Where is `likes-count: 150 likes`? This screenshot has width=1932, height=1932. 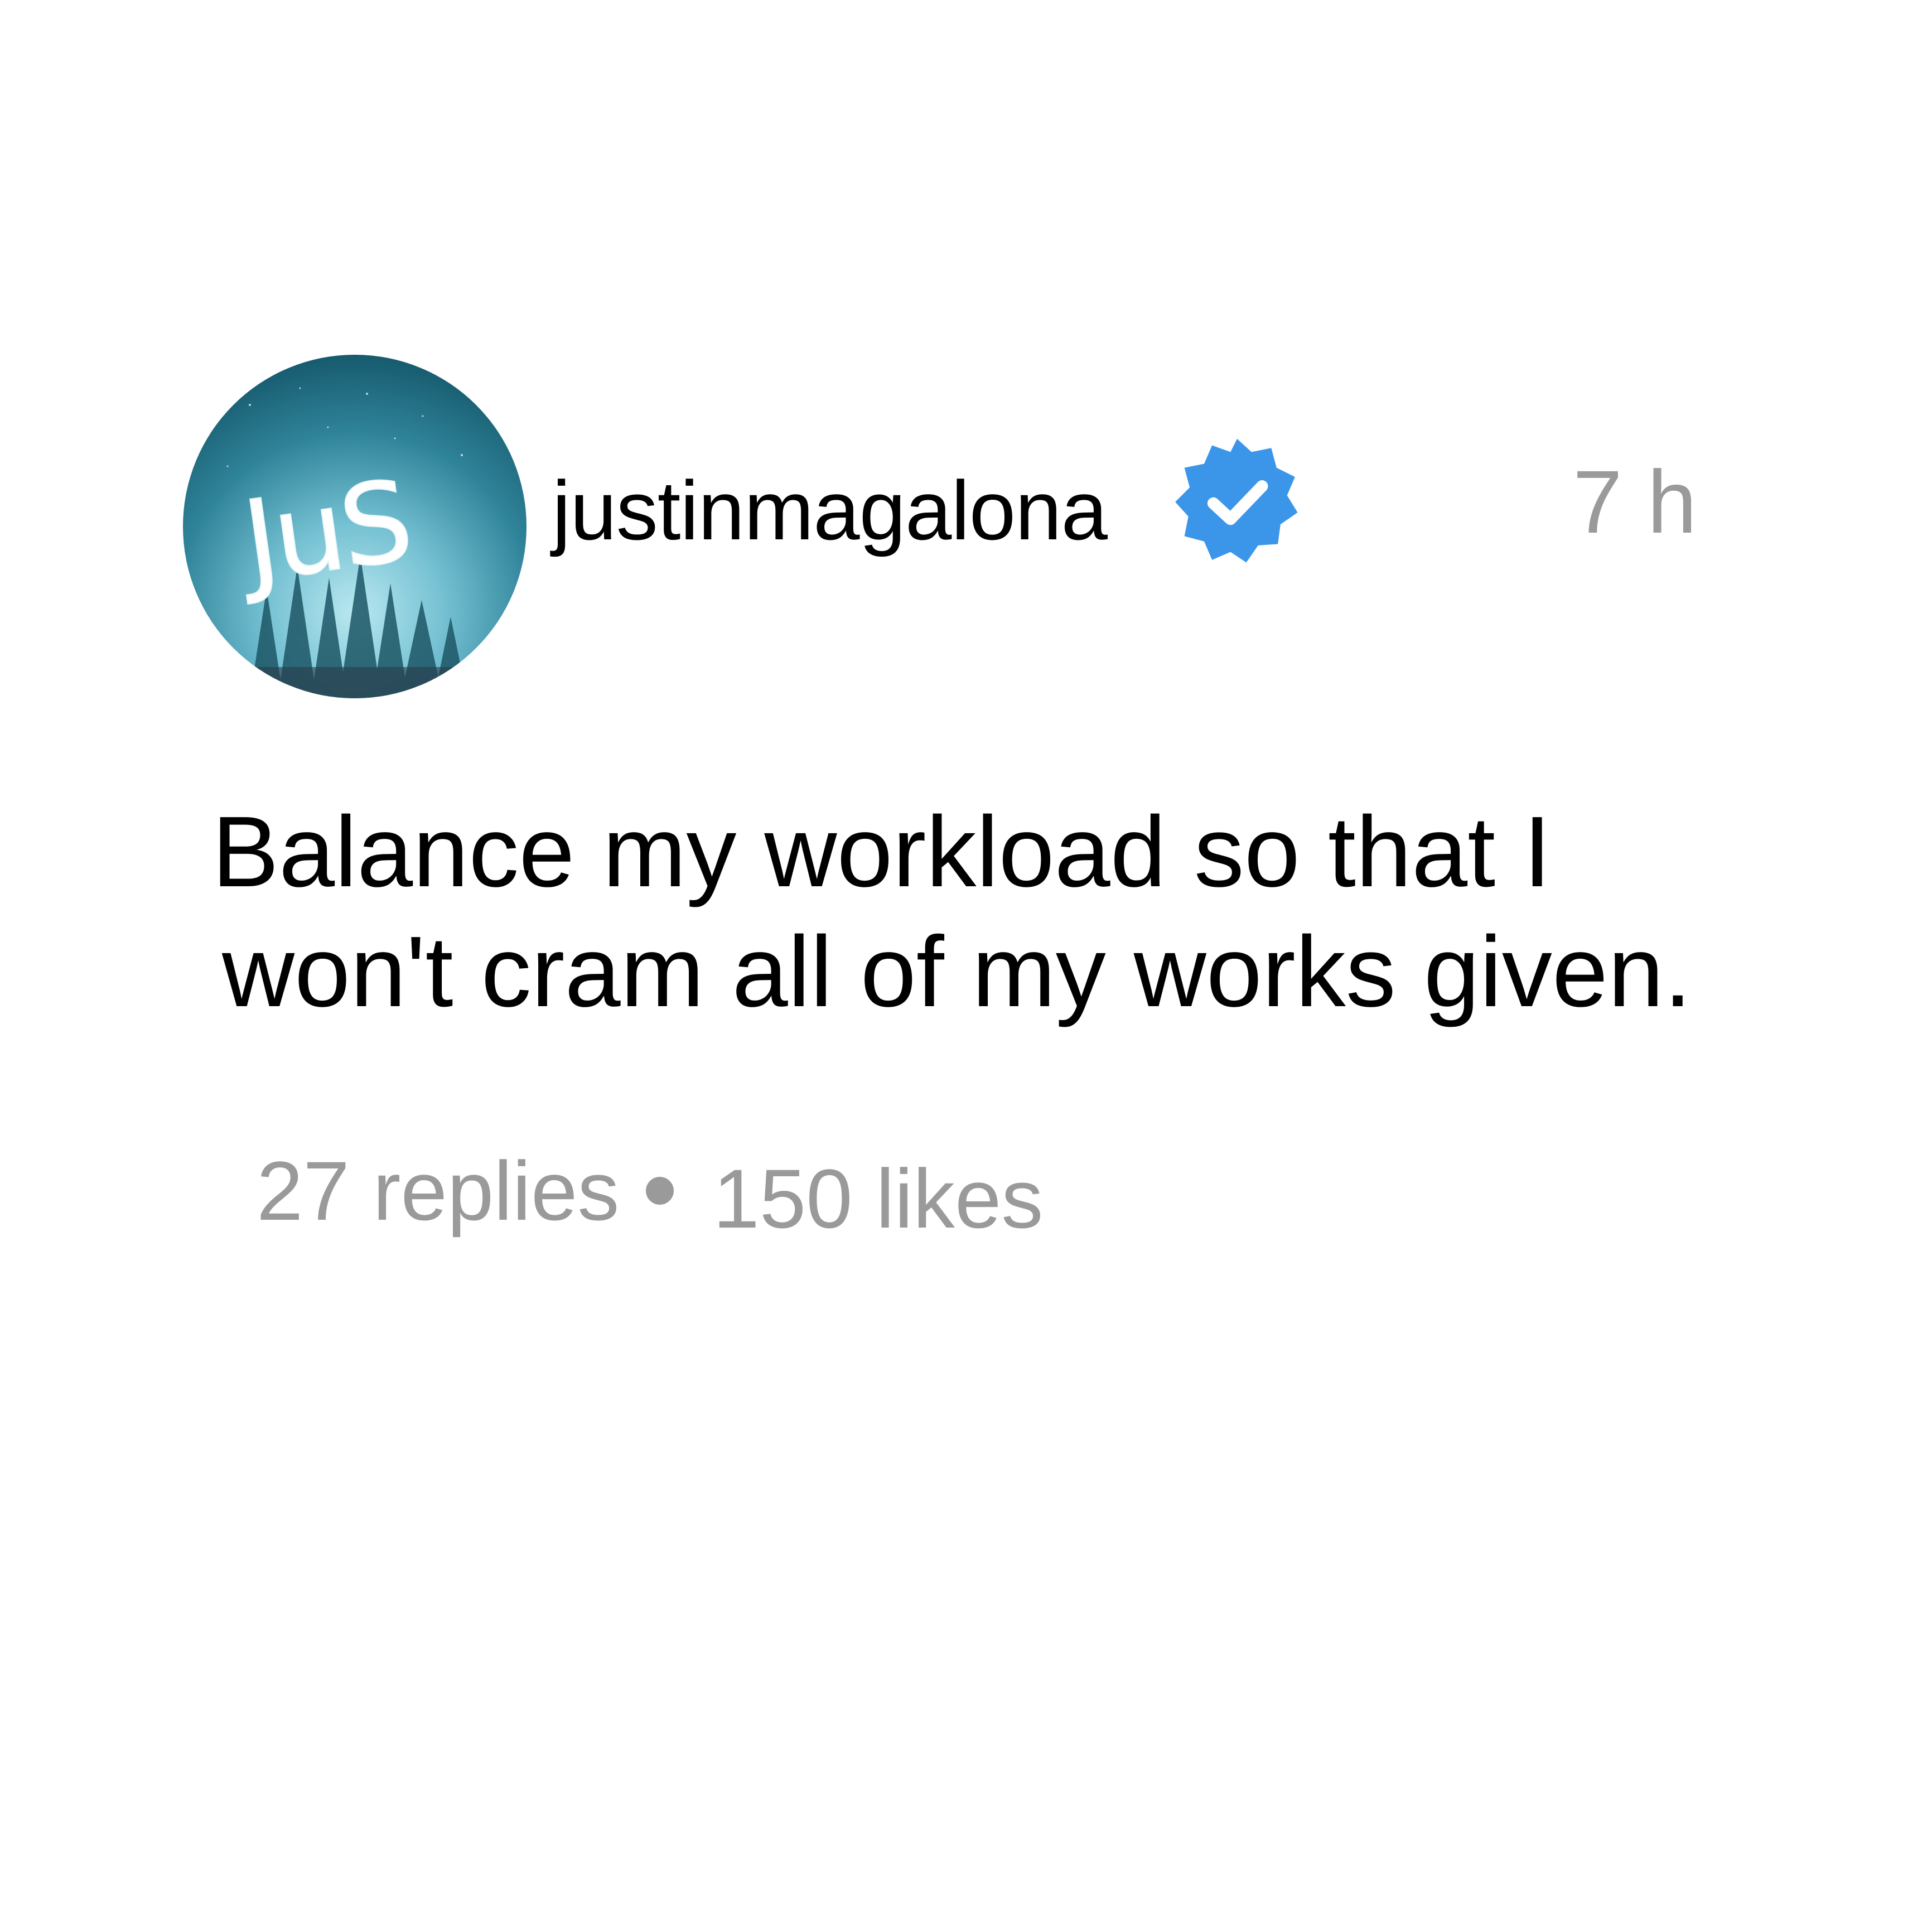 likes-count: 150 likes is located at coordinates (878, 1198).